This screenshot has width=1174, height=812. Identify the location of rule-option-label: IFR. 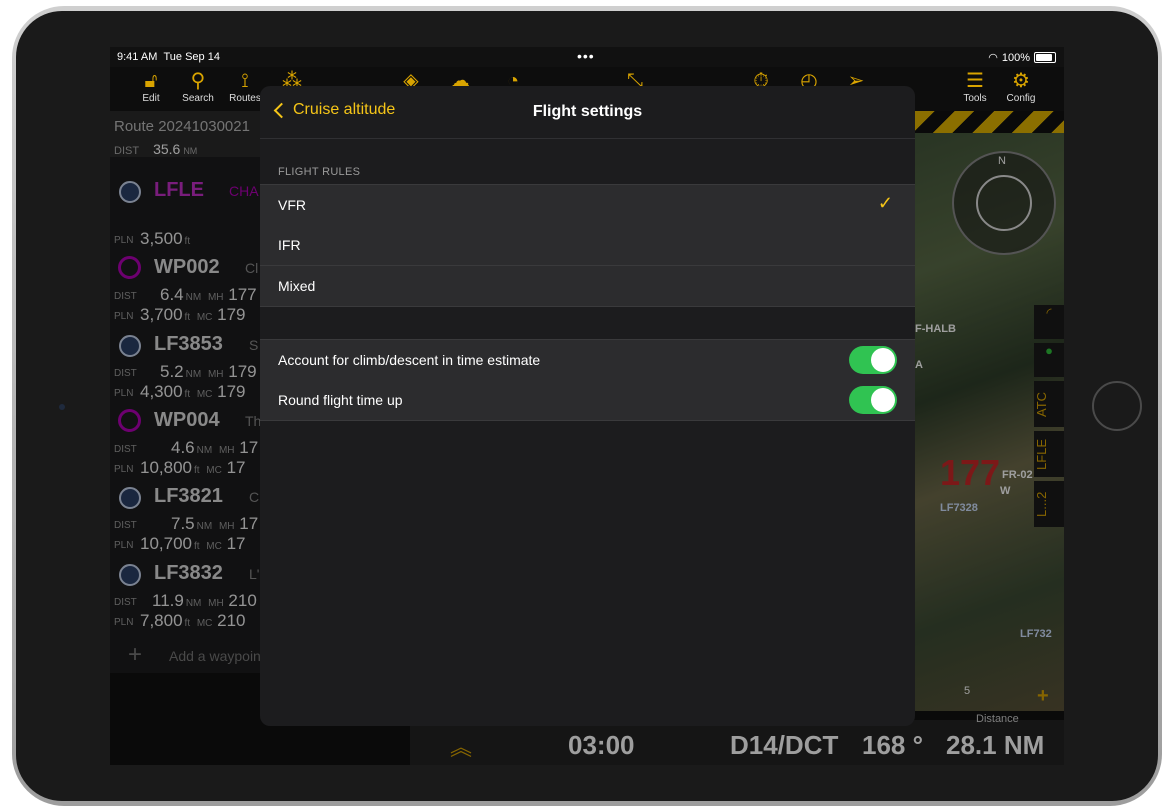
(289, 245).